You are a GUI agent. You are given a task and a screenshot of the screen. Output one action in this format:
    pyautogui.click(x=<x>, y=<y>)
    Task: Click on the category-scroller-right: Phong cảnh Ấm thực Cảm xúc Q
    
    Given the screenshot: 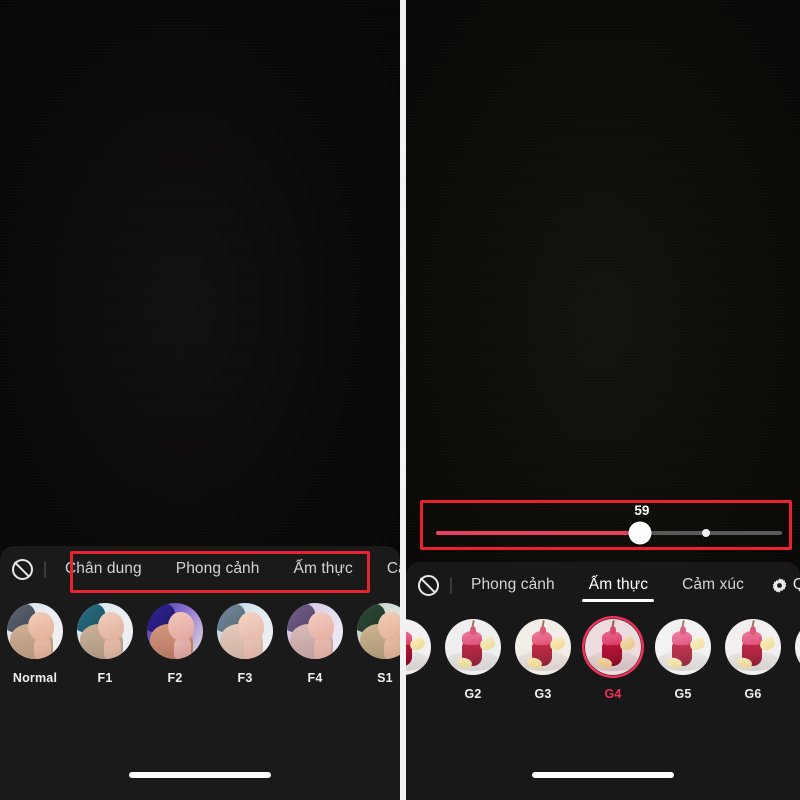 What is the action you would take?
    pyautogui.click(x=627, y=585)
    